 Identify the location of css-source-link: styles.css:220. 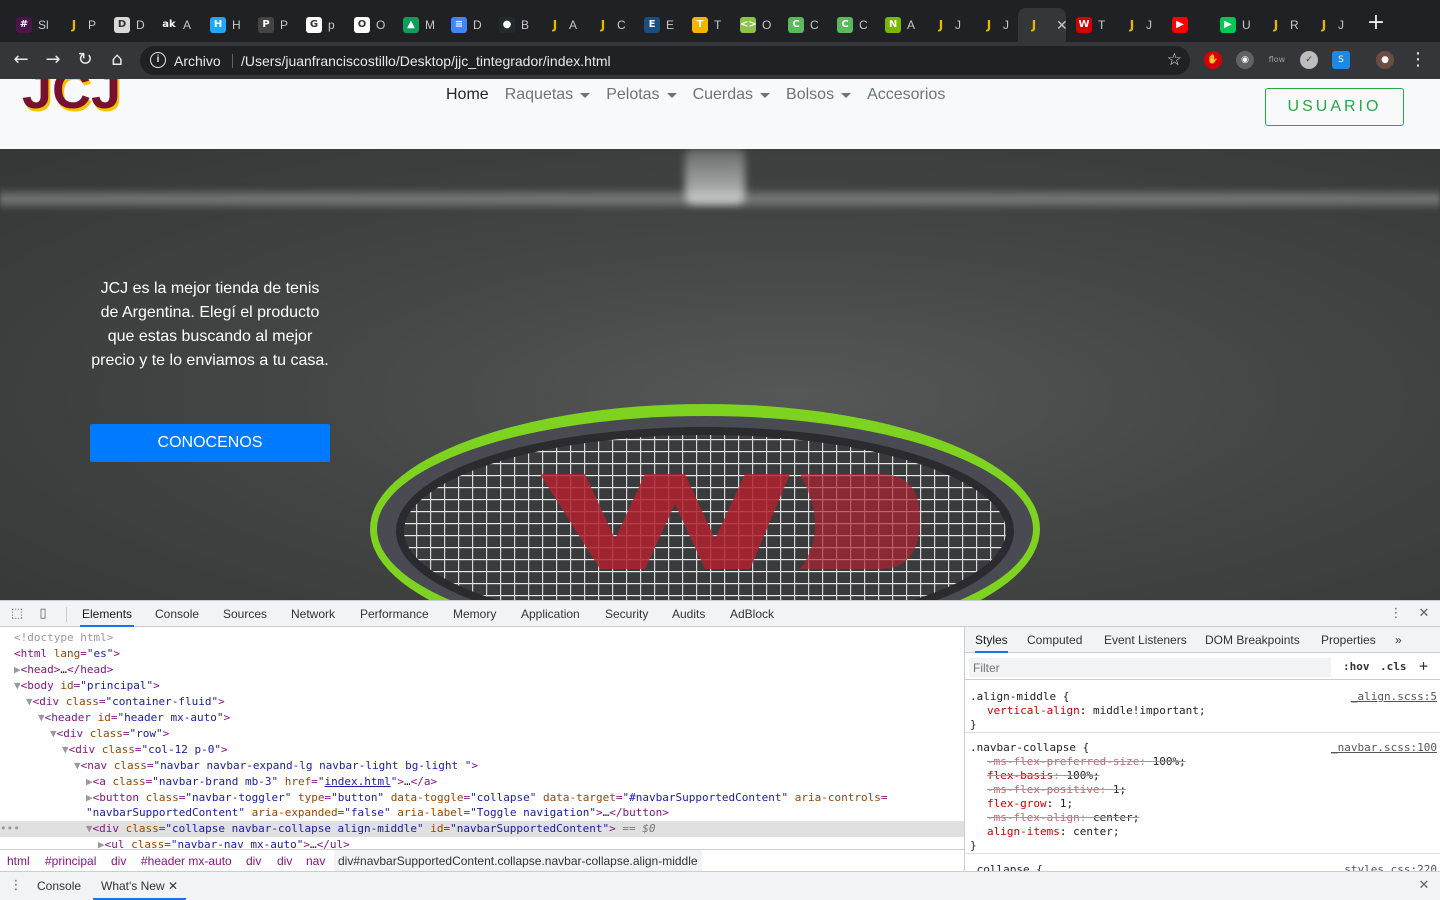
(1390, 867).